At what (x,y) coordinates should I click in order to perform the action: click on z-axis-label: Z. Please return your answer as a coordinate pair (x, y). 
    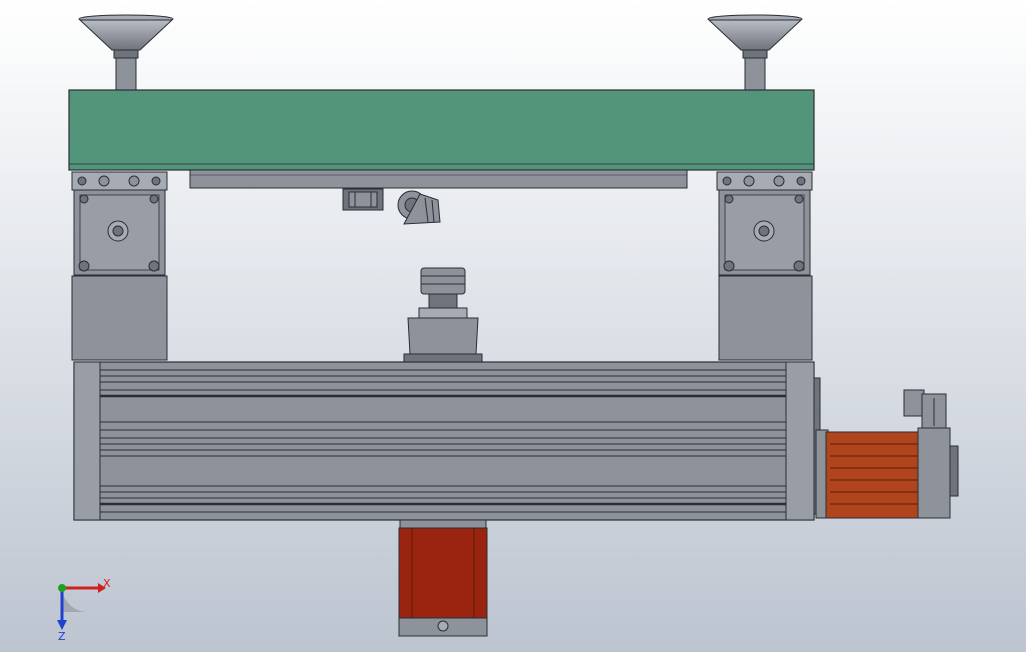
    Looking at the image, I should click on (62, 636).